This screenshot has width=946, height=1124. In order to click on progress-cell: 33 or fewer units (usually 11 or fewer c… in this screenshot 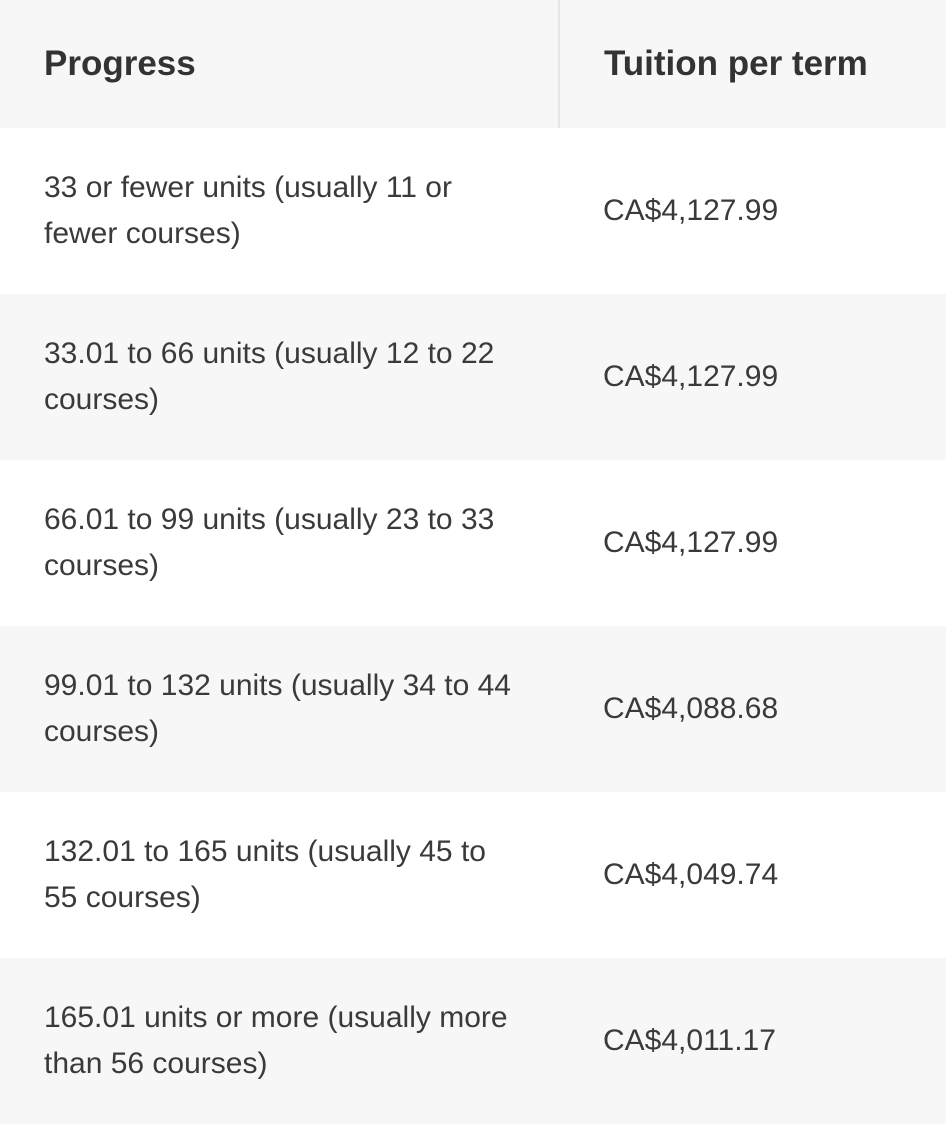, I will do `click(279, 211)`.